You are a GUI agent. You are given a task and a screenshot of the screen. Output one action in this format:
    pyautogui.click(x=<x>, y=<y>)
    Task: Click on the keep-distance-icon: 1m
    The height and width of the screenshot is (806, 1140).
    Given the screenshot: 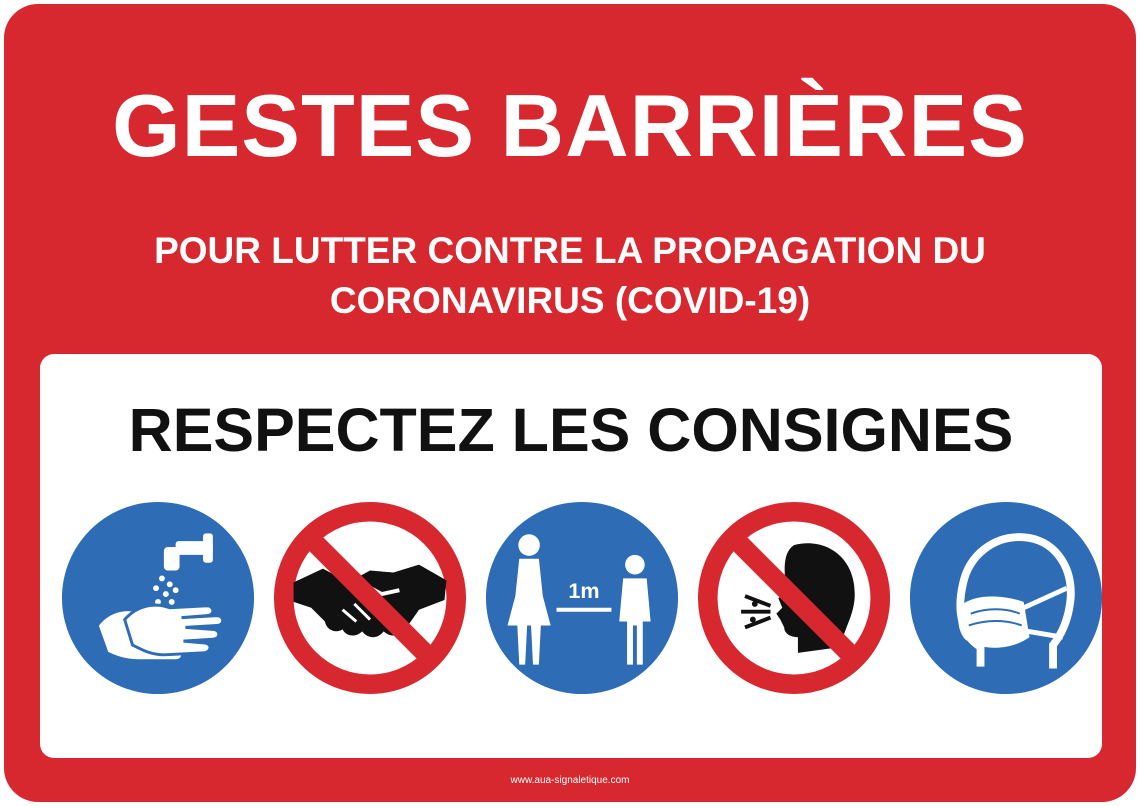 What is the action you would take?
    pyautogui.click(x=582, y=598)
    